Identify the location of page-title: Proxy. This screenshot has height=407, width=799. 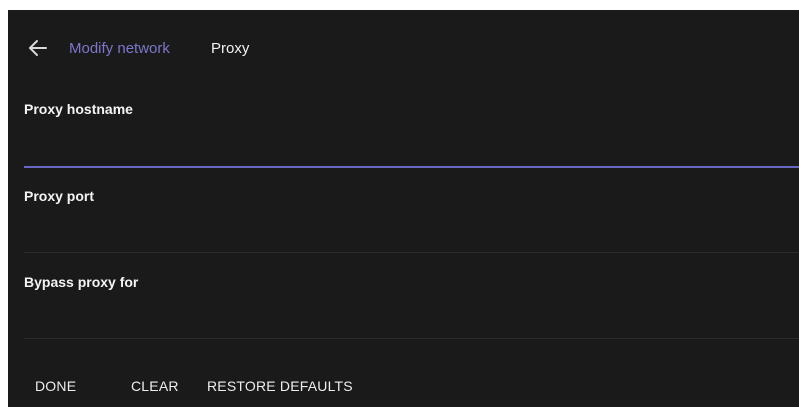
(230, 48).